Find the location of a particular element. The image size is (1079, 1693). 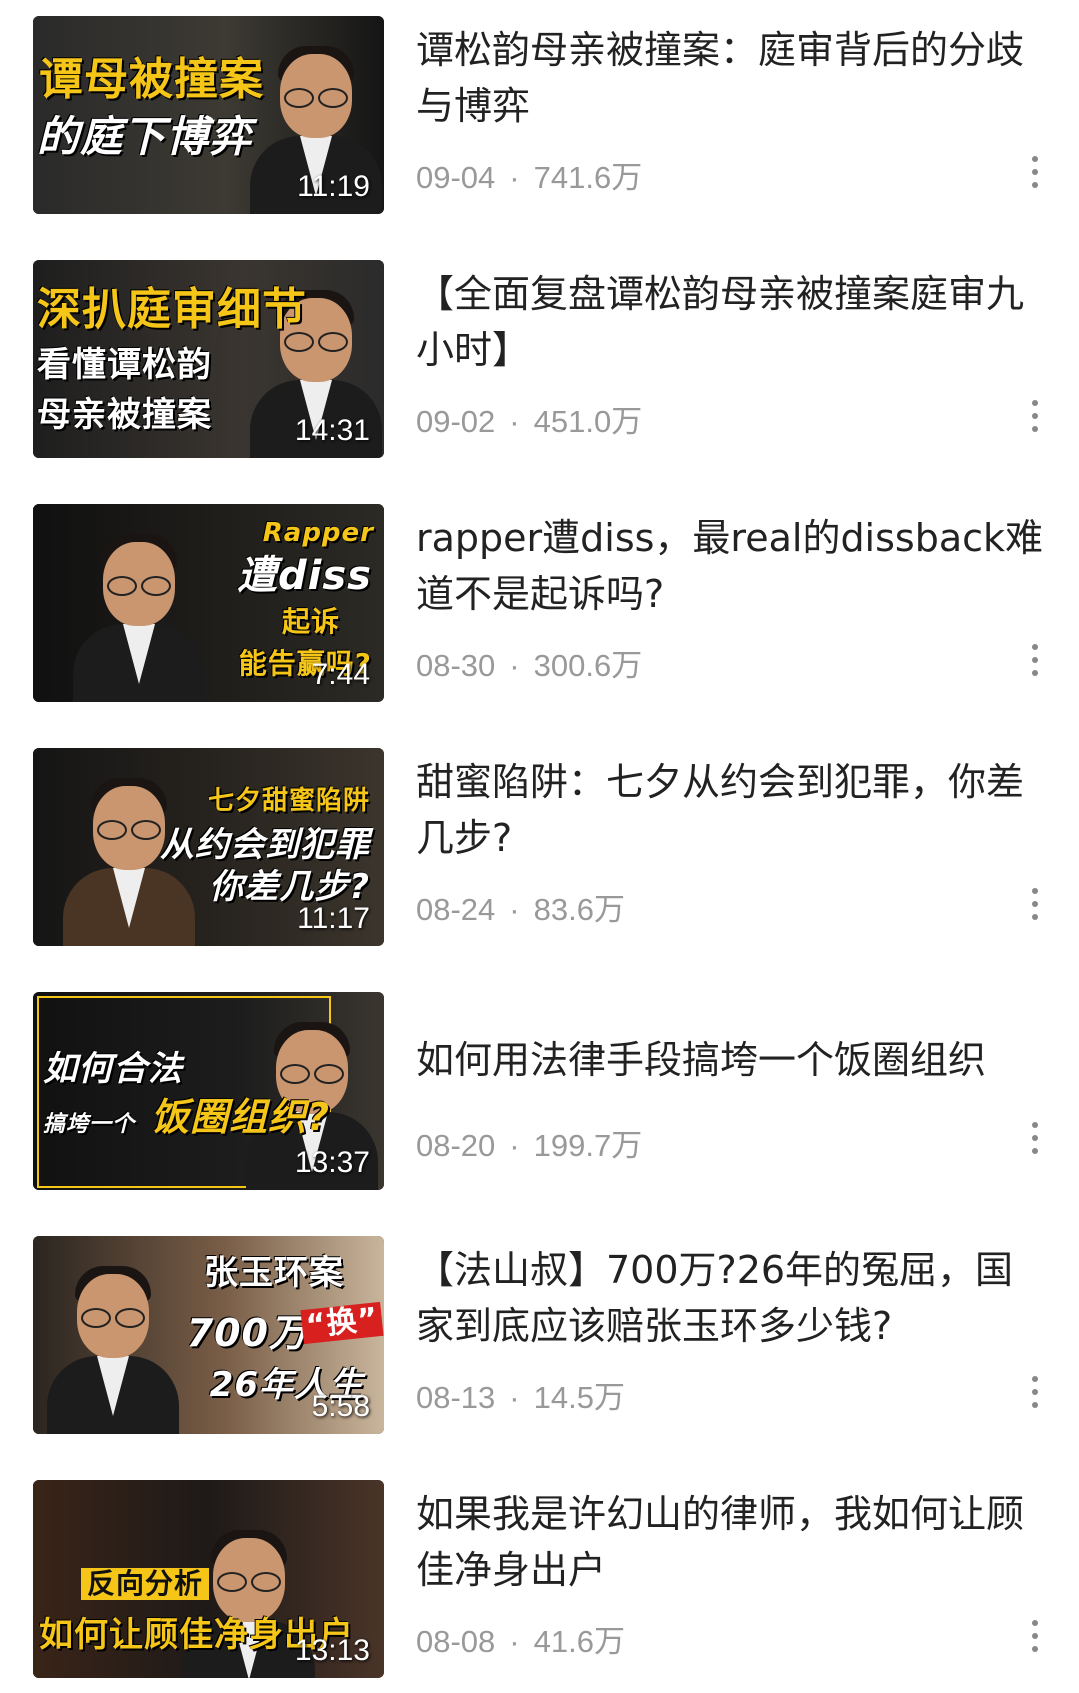

video-thumbnail: 如何合法 搞垮一个 饭圈组织? 13:37 is located at coordinates (208, 1091).